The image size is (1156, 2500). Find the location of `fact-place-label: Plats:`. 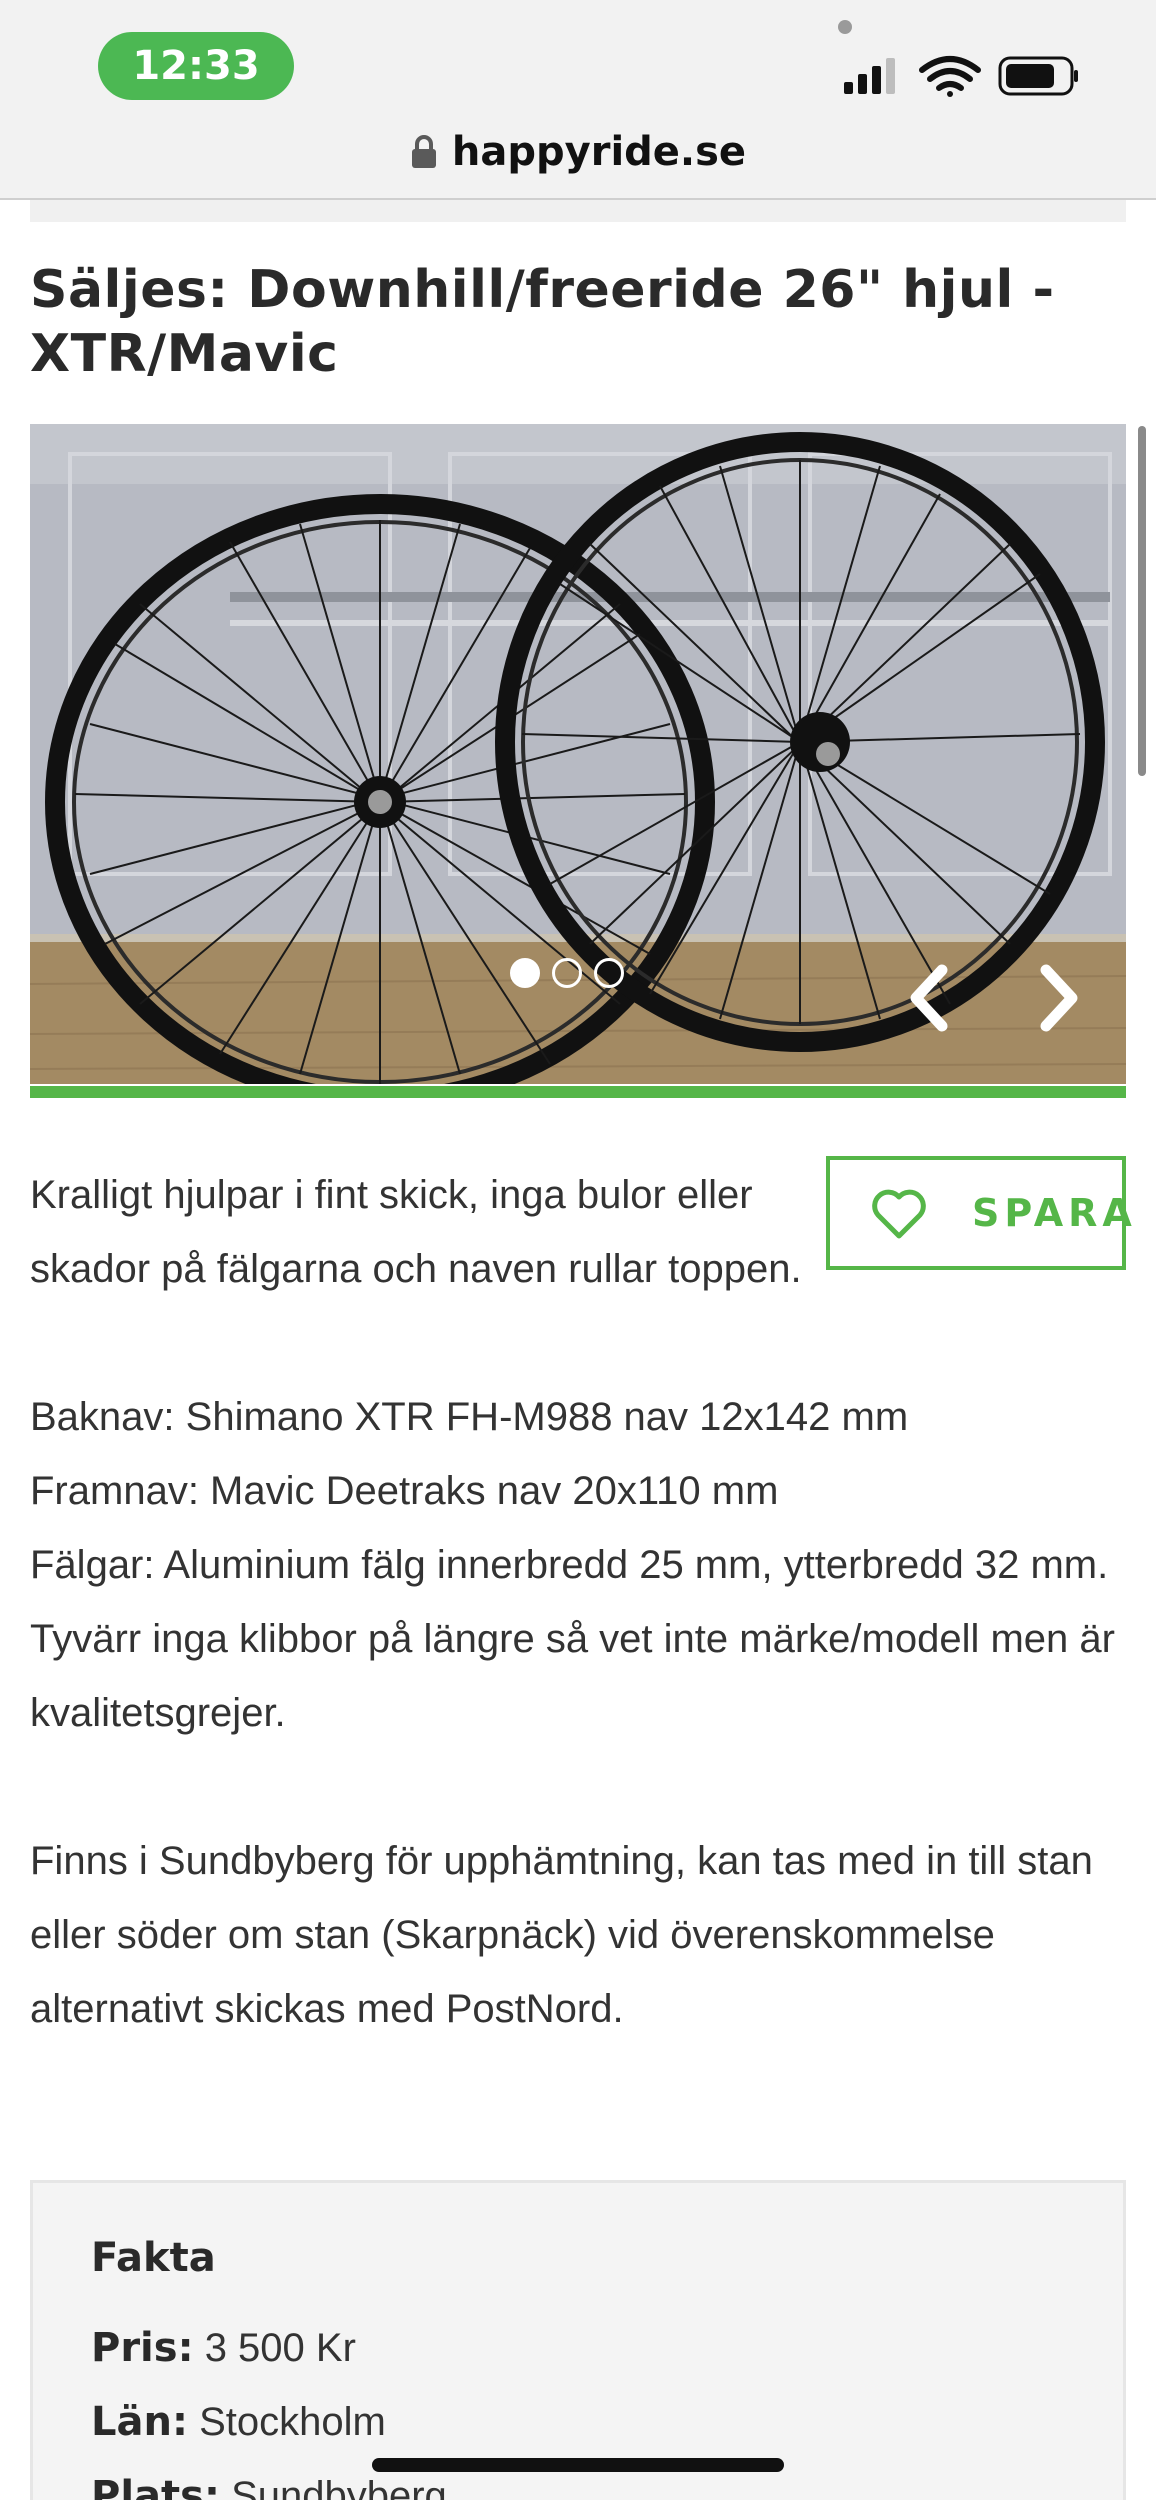

fact-place-label: Plats: is located at coordinates (155, 2486).